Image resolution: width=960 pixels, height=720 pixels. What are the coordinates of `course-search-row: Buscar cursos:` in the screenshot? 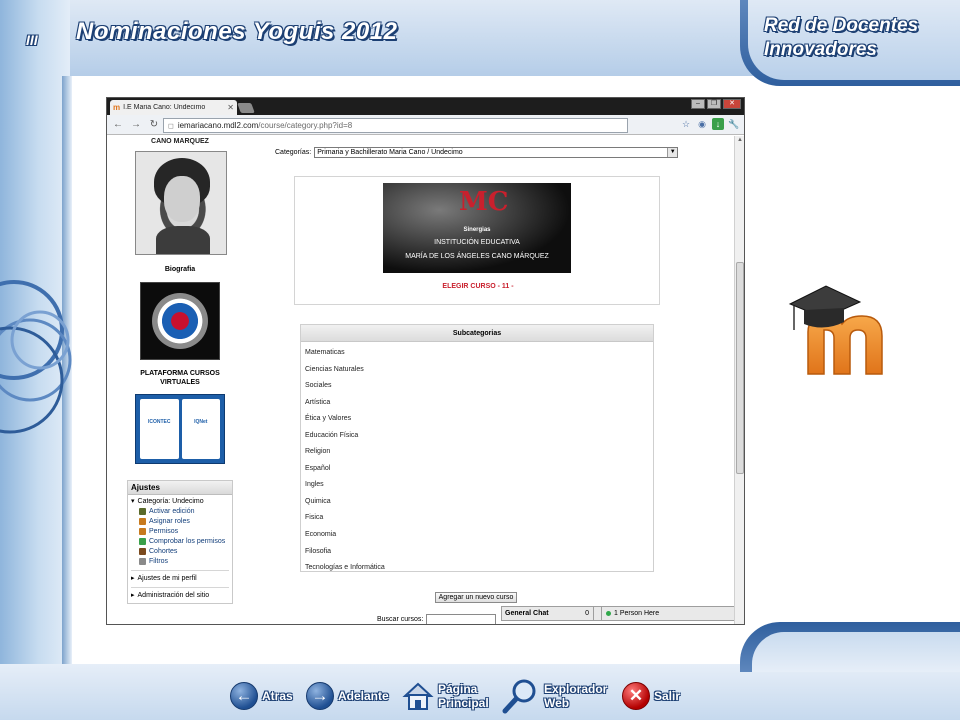 It's located at (437, 619).